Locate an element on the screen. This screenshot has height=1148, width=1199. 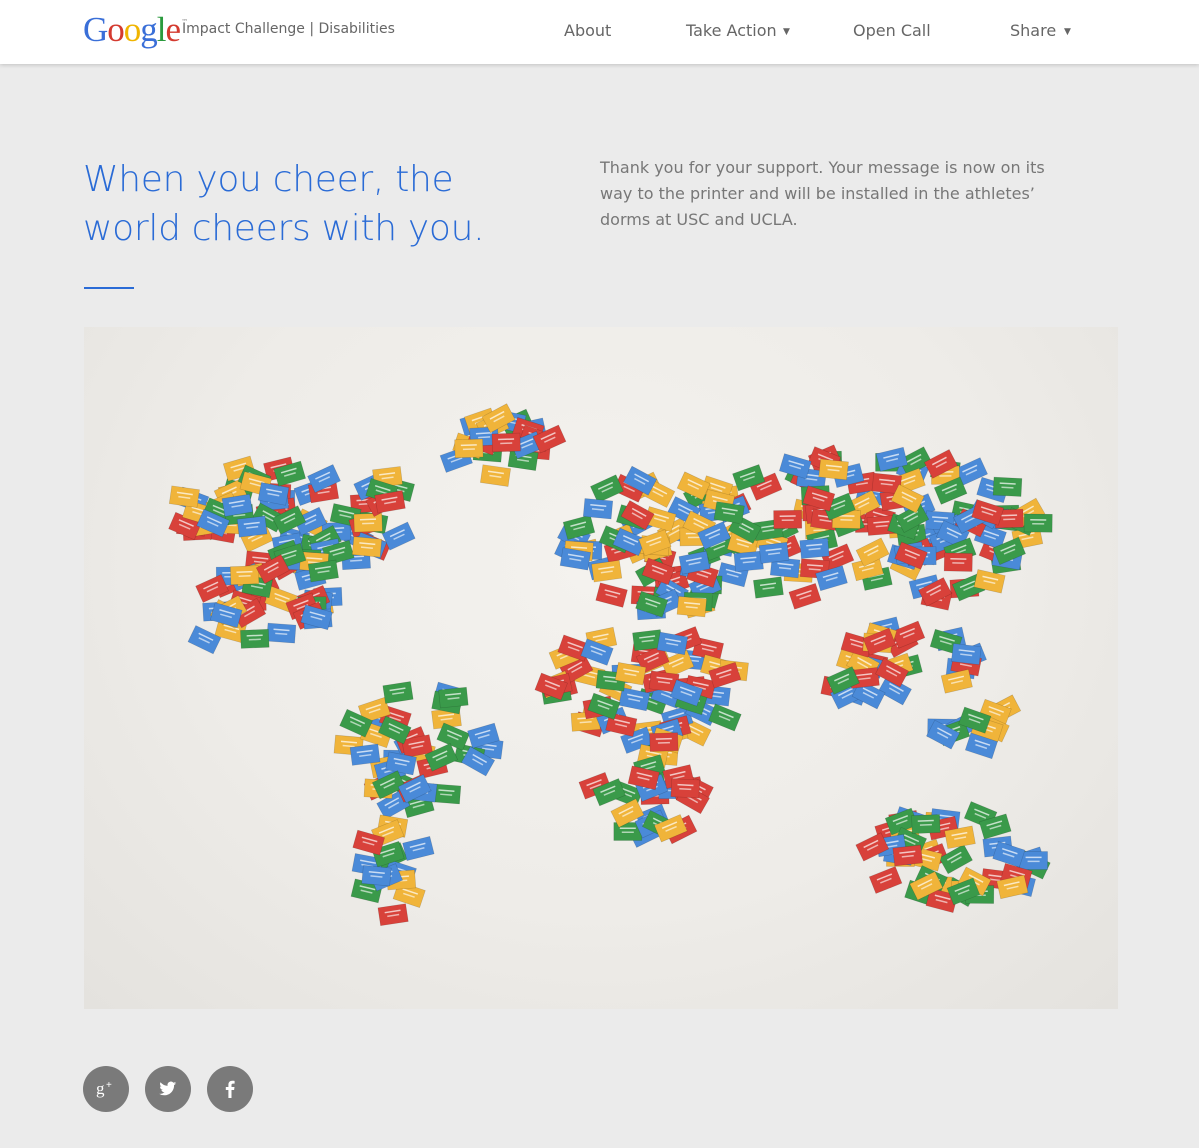
nav-share: Share is located at coordinates (1033, 30).